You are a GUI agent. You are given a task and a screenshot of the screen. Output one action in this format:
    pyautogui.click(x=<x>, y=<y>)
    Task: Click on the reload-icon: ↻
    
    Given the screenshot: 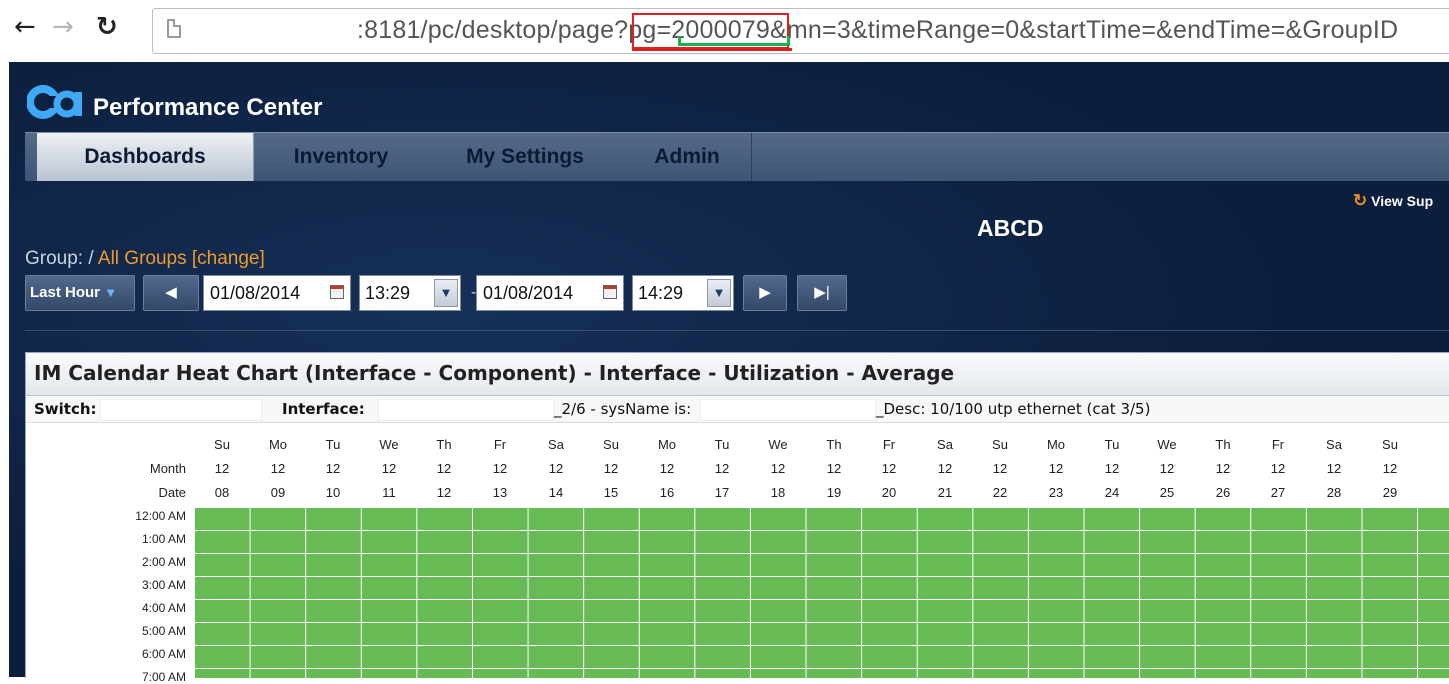 What is the action you would take?
    pyautogui.click(x=107, y=27)
    